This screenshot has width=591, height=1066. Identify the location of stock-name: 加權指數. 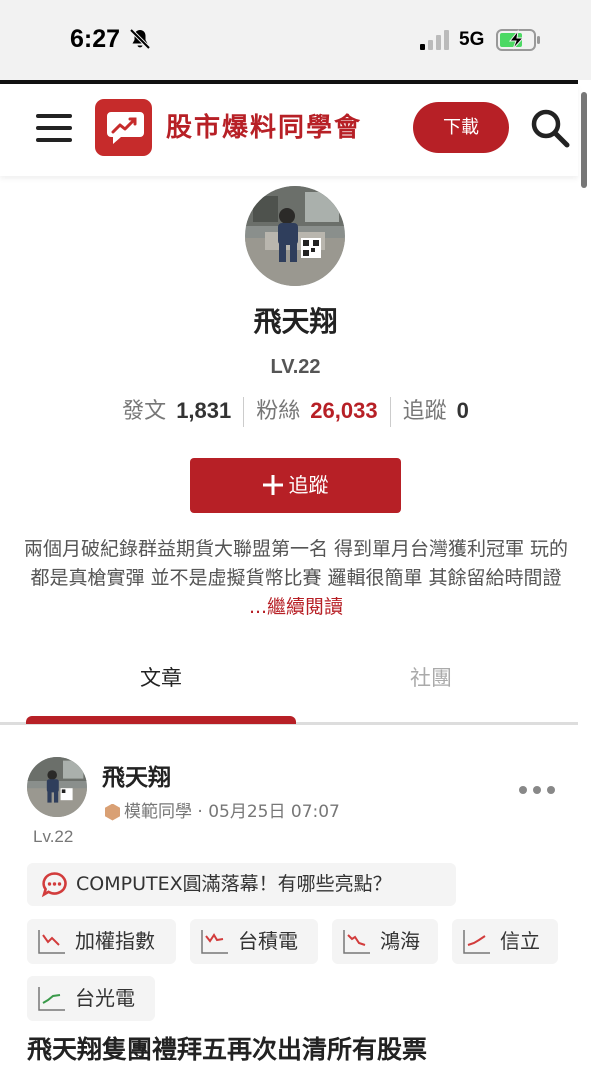
(115, 941).